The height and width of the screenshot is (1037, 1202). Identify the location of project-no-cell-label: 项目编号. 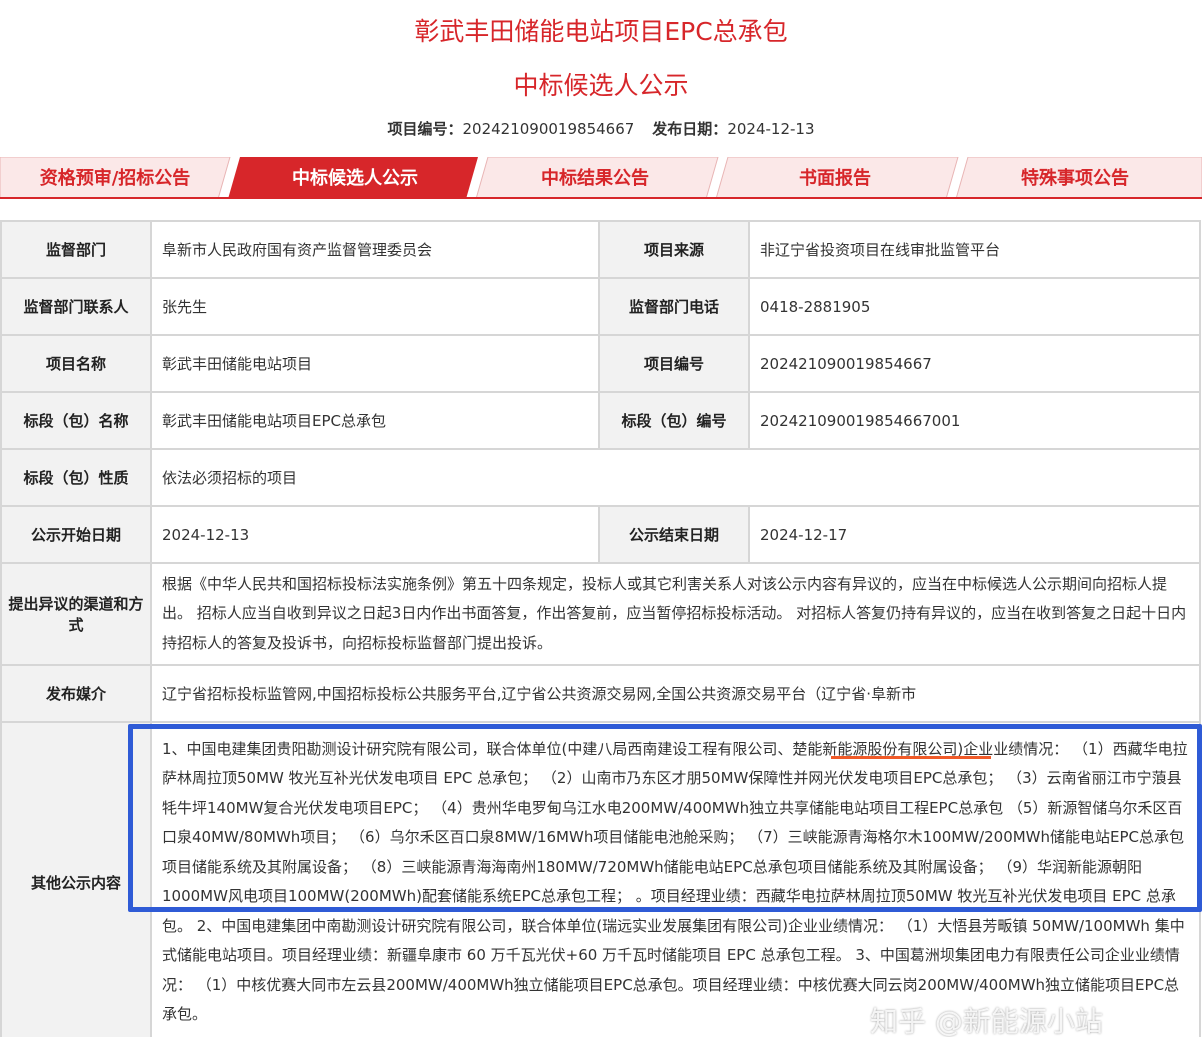
(674, 363).